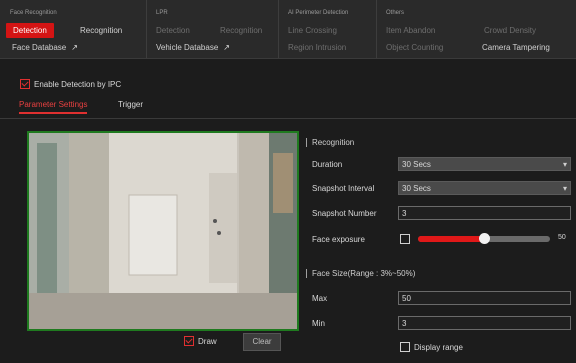 Image resolution: width=576 pixels, height=363 pixels. Describe the element at coordinates (395, 13) in the screenshot. I see `group-title-others: Others` at that location.